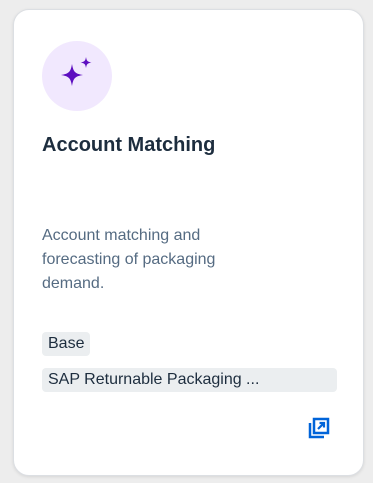 This screenshot has width=373, height=483. I want to click on tag-base: Base, so click(66, 344).